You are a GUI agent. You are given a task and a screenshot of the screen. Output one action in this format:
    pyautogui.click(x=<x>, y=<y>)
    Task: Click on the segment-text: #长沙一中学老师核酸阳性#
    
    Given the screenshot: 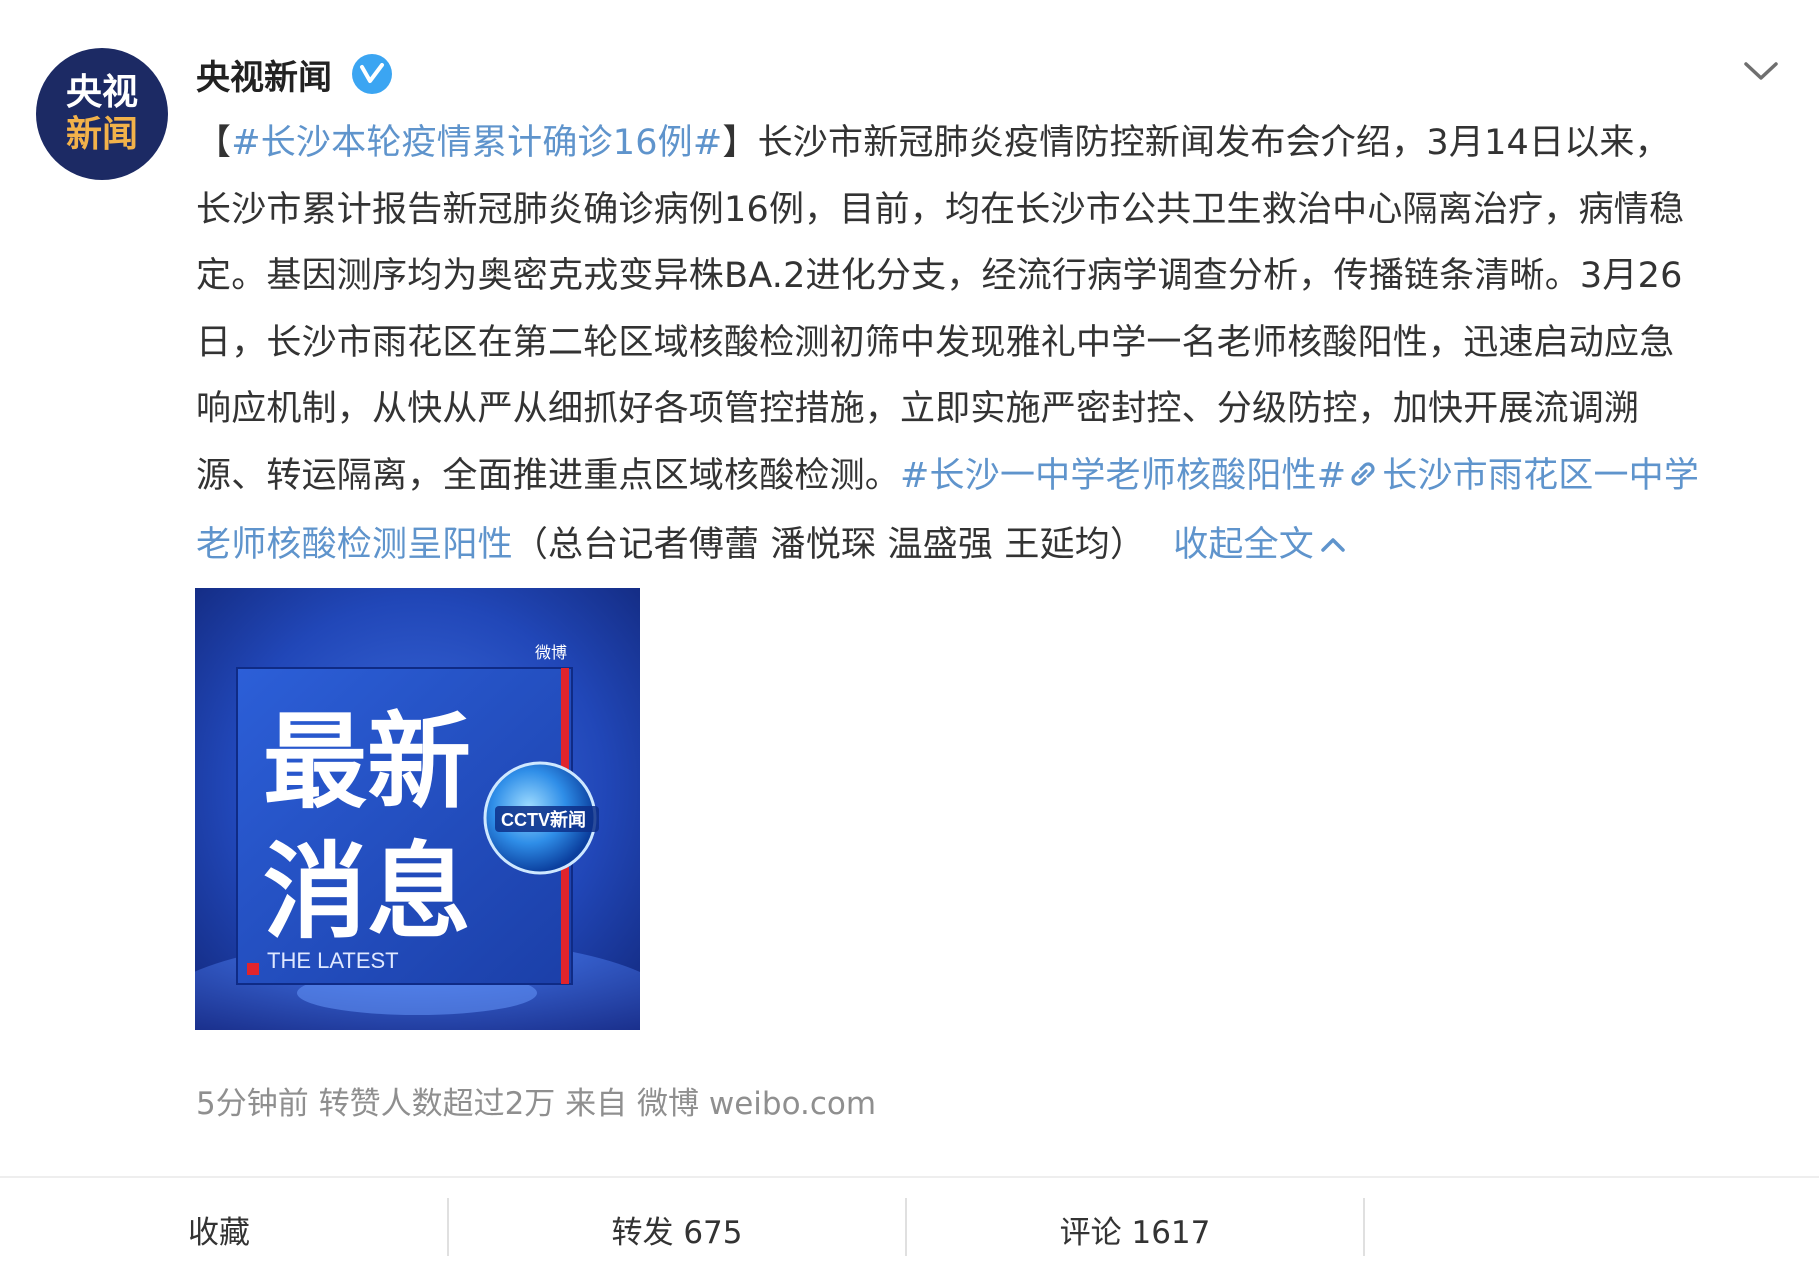 What is the action you would take?
    pyautogui.click(x=1123, y=475)
    